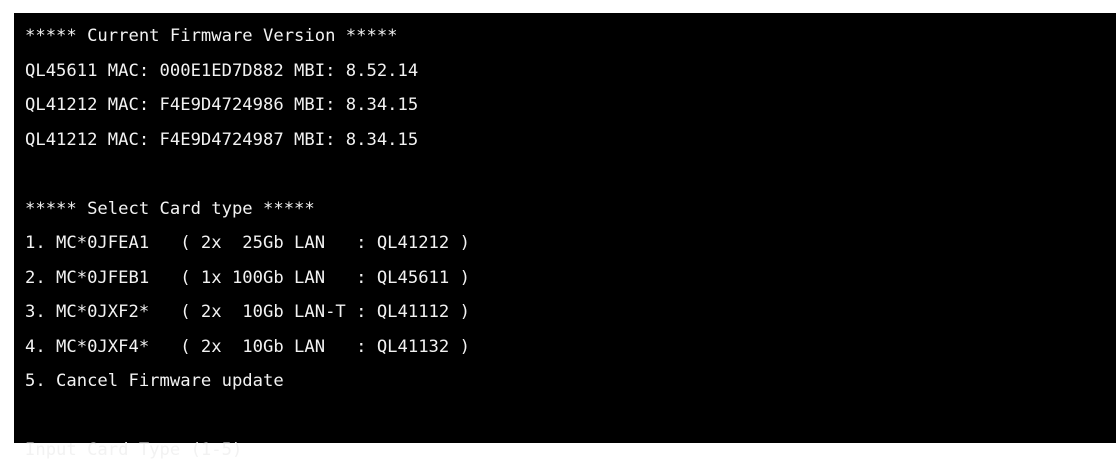 The image size is (1116, 468). What do you see at coordinates (222, 139) in the screenshot?
I see `firmware-line: QL41212 MAC: F4E9D4724987 MBI: 8.34.15` at bounding box center [222, 139].